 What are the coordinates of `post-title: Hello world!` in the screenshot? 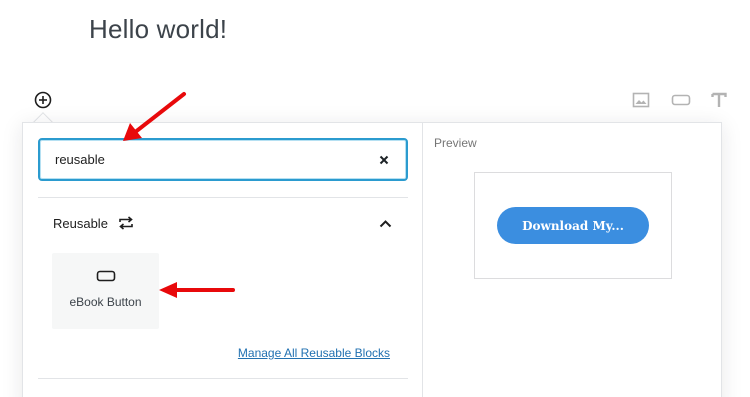 It's located at (158, 29).